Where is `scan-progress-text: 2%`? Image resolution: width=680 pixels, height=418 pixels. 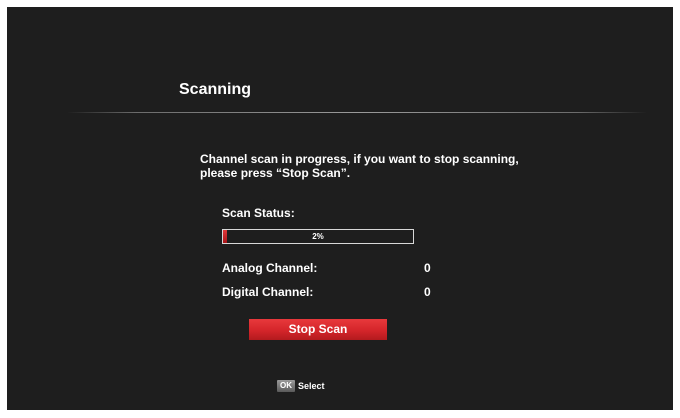
scan-progress-text: 2% is located at coordinates (318, 236).